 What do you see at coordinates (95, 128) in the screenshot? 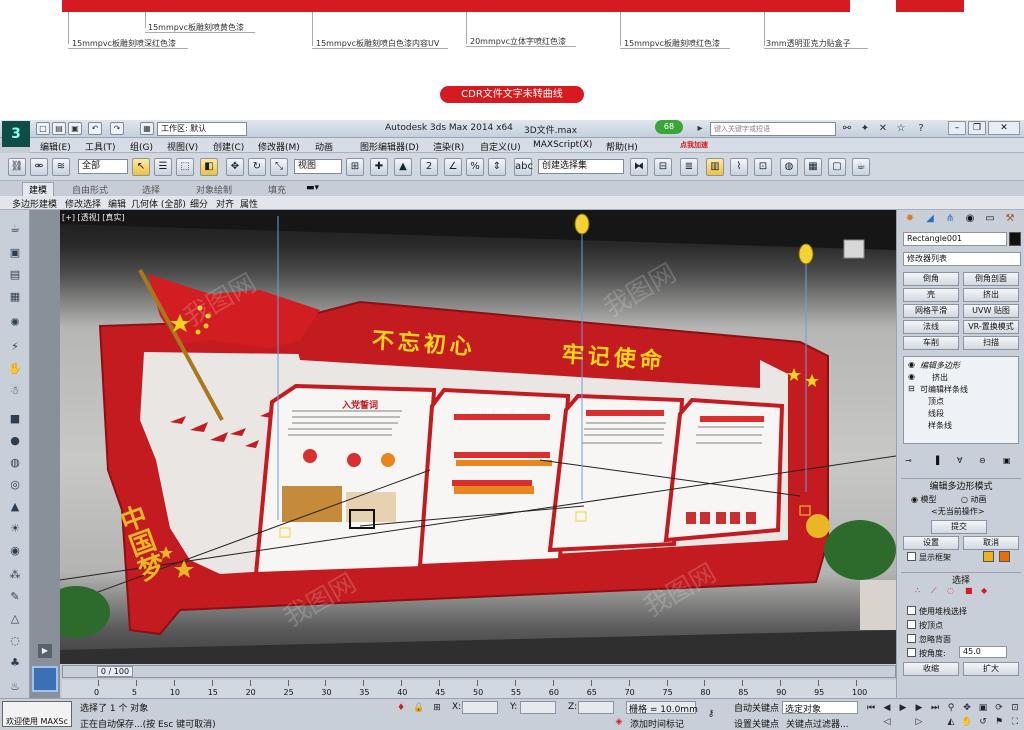
I see `undo-icon: ↶` at bounding box center [95, 128].